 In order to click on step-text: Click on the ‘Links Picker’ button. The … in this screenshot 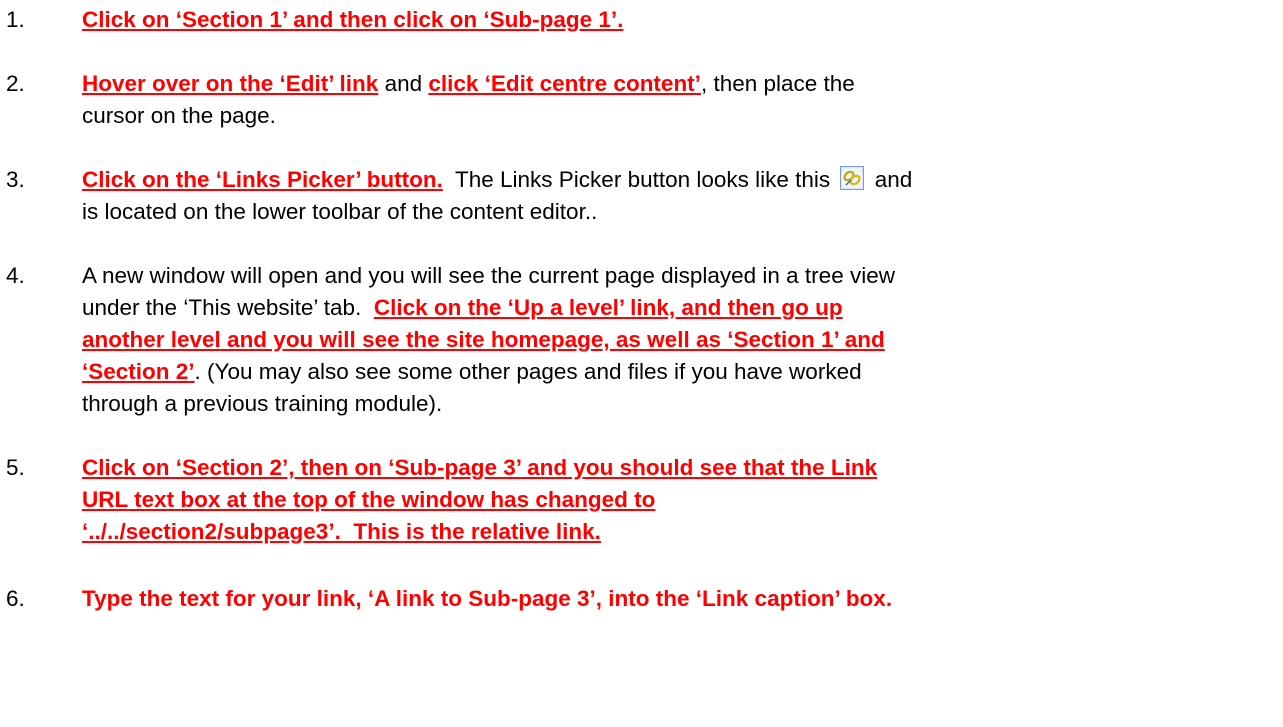, I will do `click(672, 196)`.